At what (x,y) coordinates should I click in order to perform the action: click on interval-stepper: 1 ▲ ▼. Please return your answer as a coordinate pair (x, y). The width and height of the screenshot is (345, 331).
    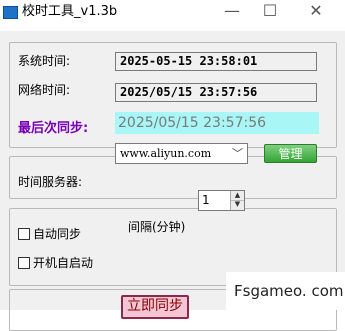
    Looking at the image, I should click on (221, 200).